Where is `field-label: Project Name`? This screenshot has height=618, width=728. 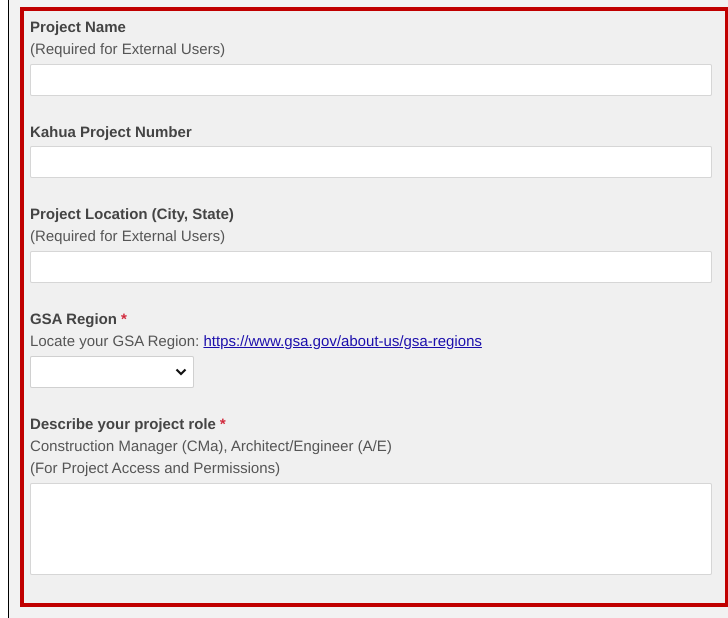 field-label: Project Name is located at coordinates (78, 28).